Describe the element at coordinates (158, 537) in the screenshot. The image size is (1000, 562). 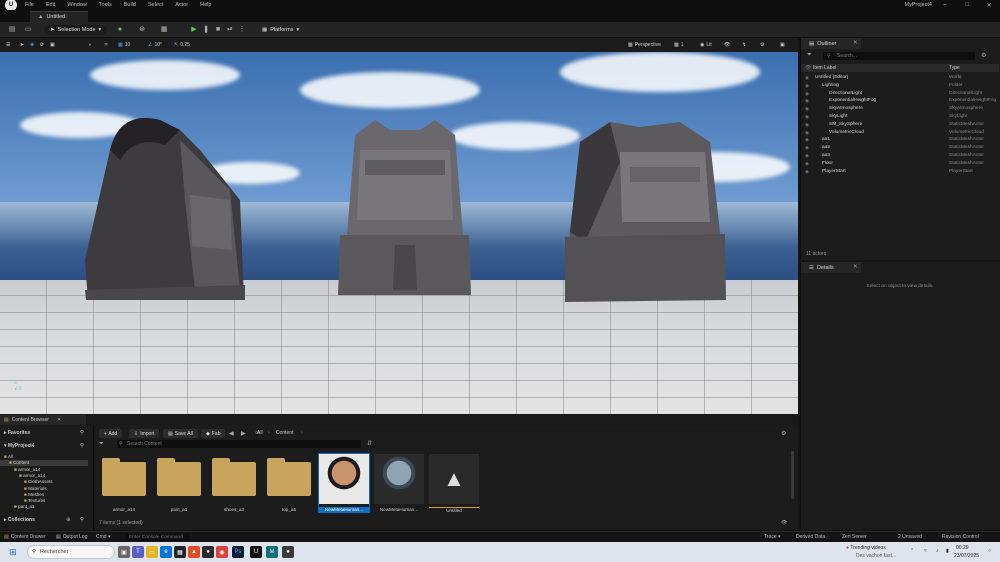
I see `console-input: Enter Console Command` at that location.